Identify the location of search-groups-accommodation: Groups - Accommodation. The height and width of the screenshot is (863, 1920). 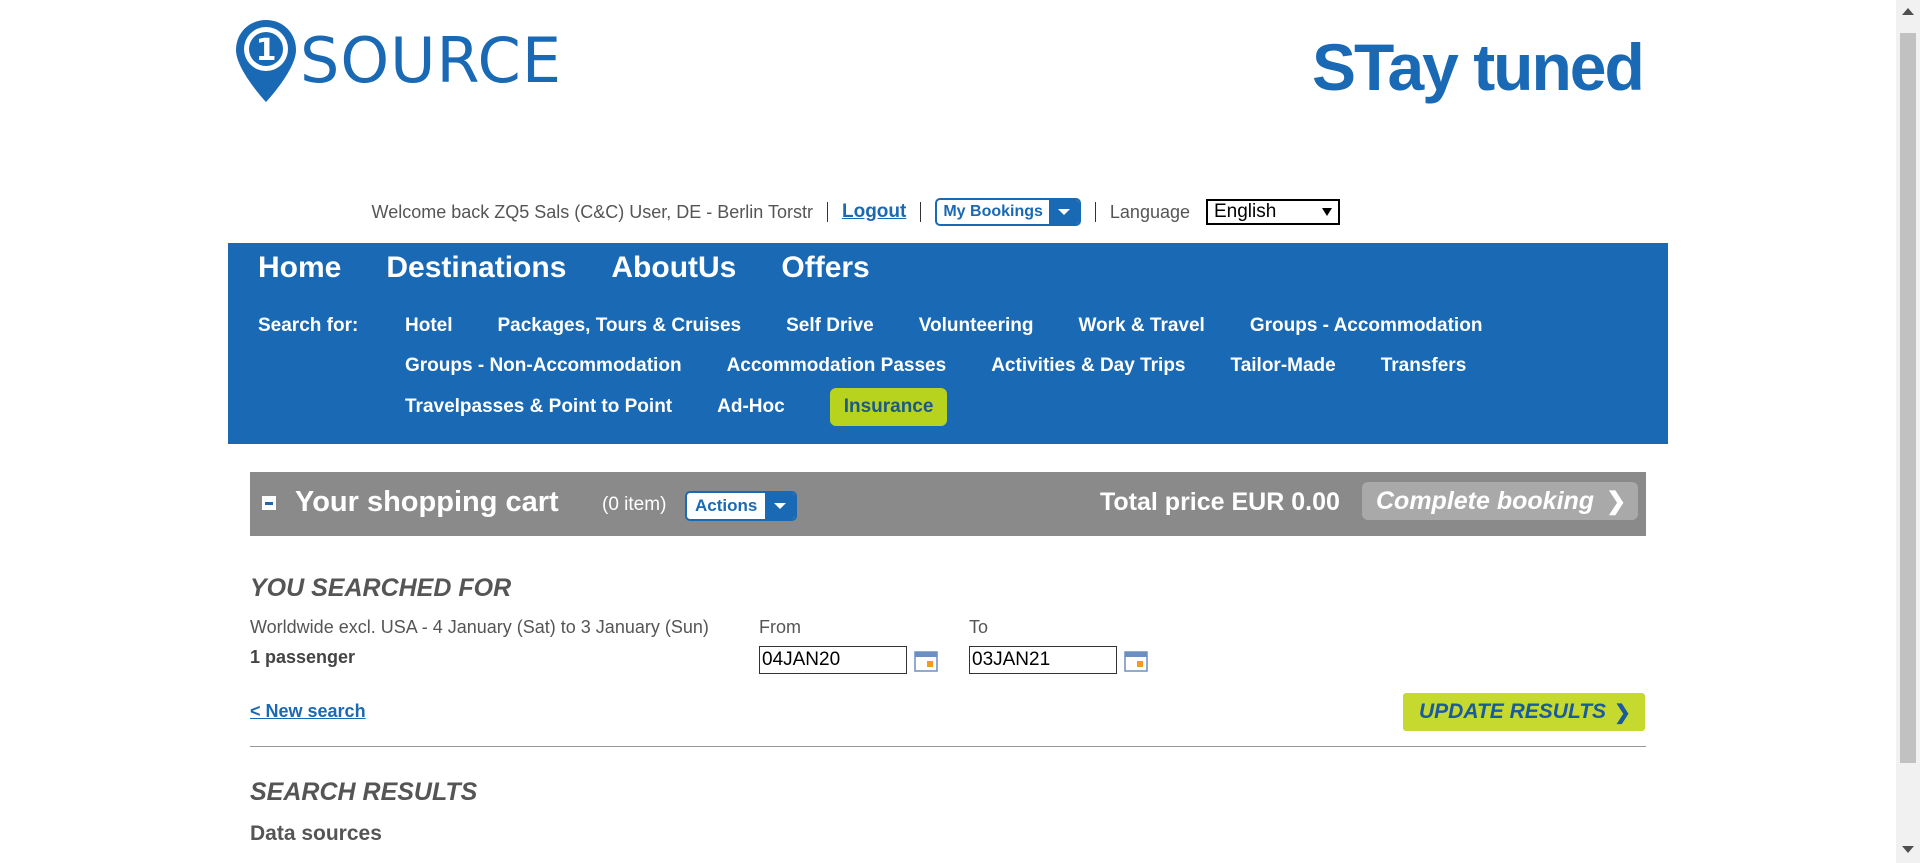
(1366, 326).